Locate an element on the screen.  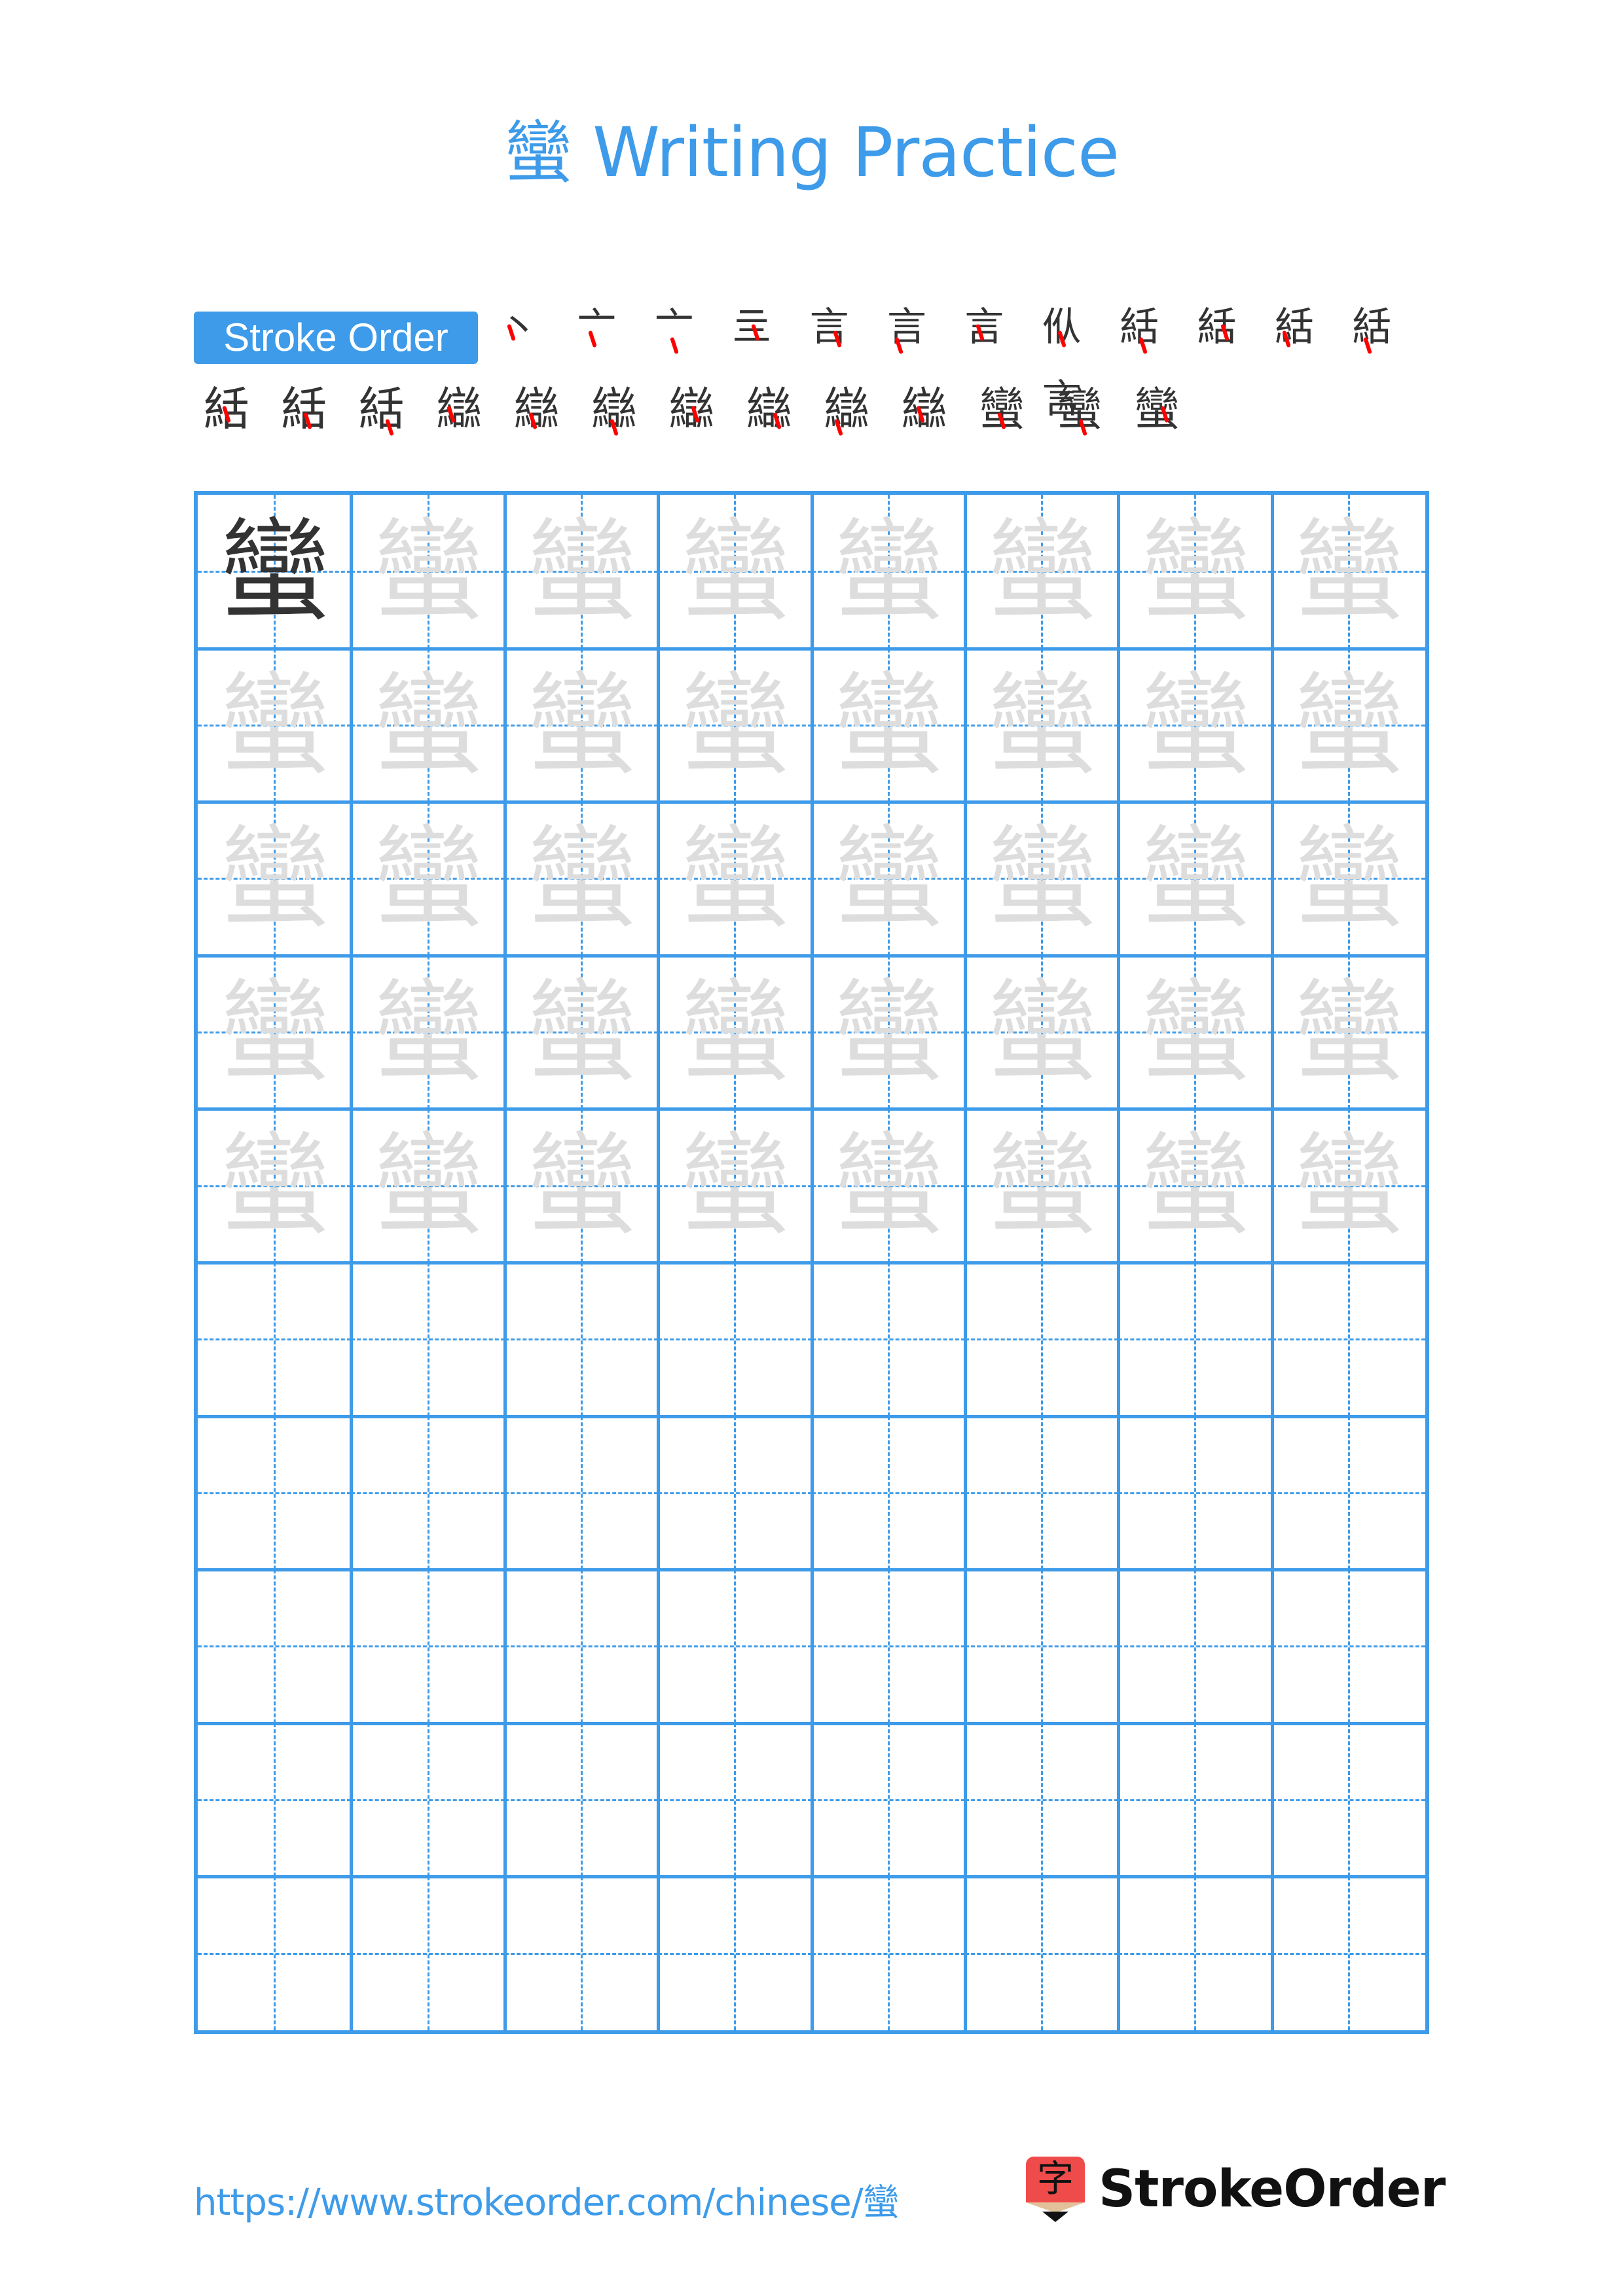
stroke-step-glyph: 䜌 is located at coordinates (924, 409).